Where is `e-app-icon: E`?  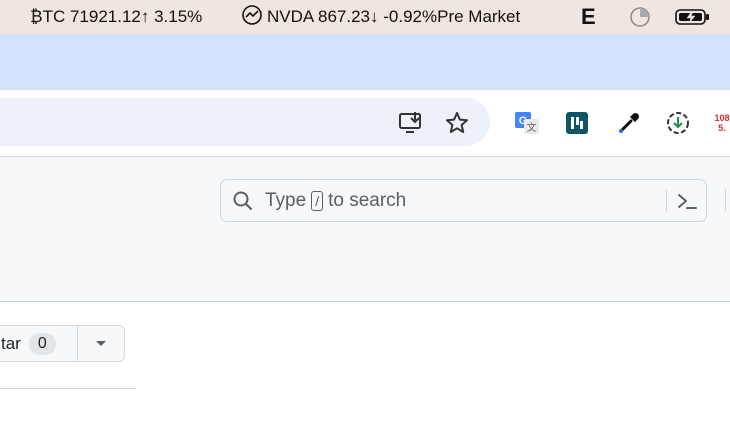
e-app-icon: E is located at coordinates (588, 17).